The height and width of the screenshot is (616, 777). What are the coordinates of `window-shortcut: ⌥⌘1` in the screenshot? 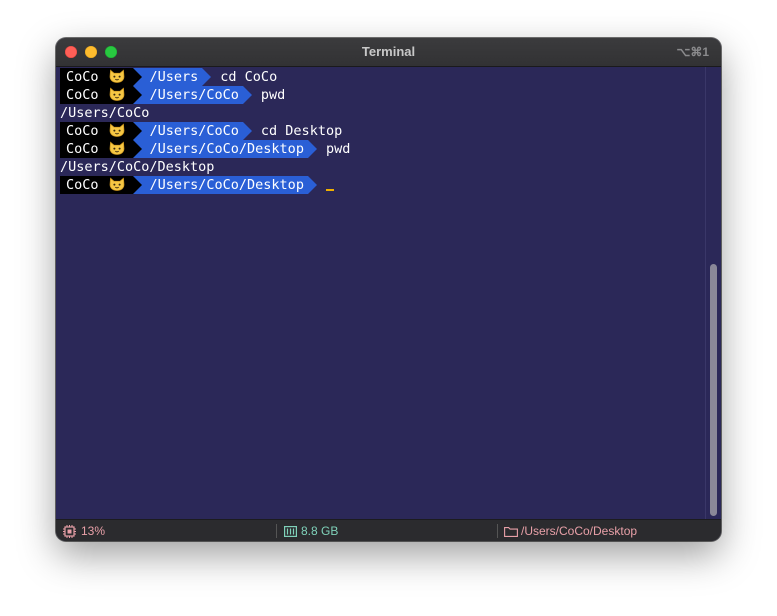 It's located at (692, 52).